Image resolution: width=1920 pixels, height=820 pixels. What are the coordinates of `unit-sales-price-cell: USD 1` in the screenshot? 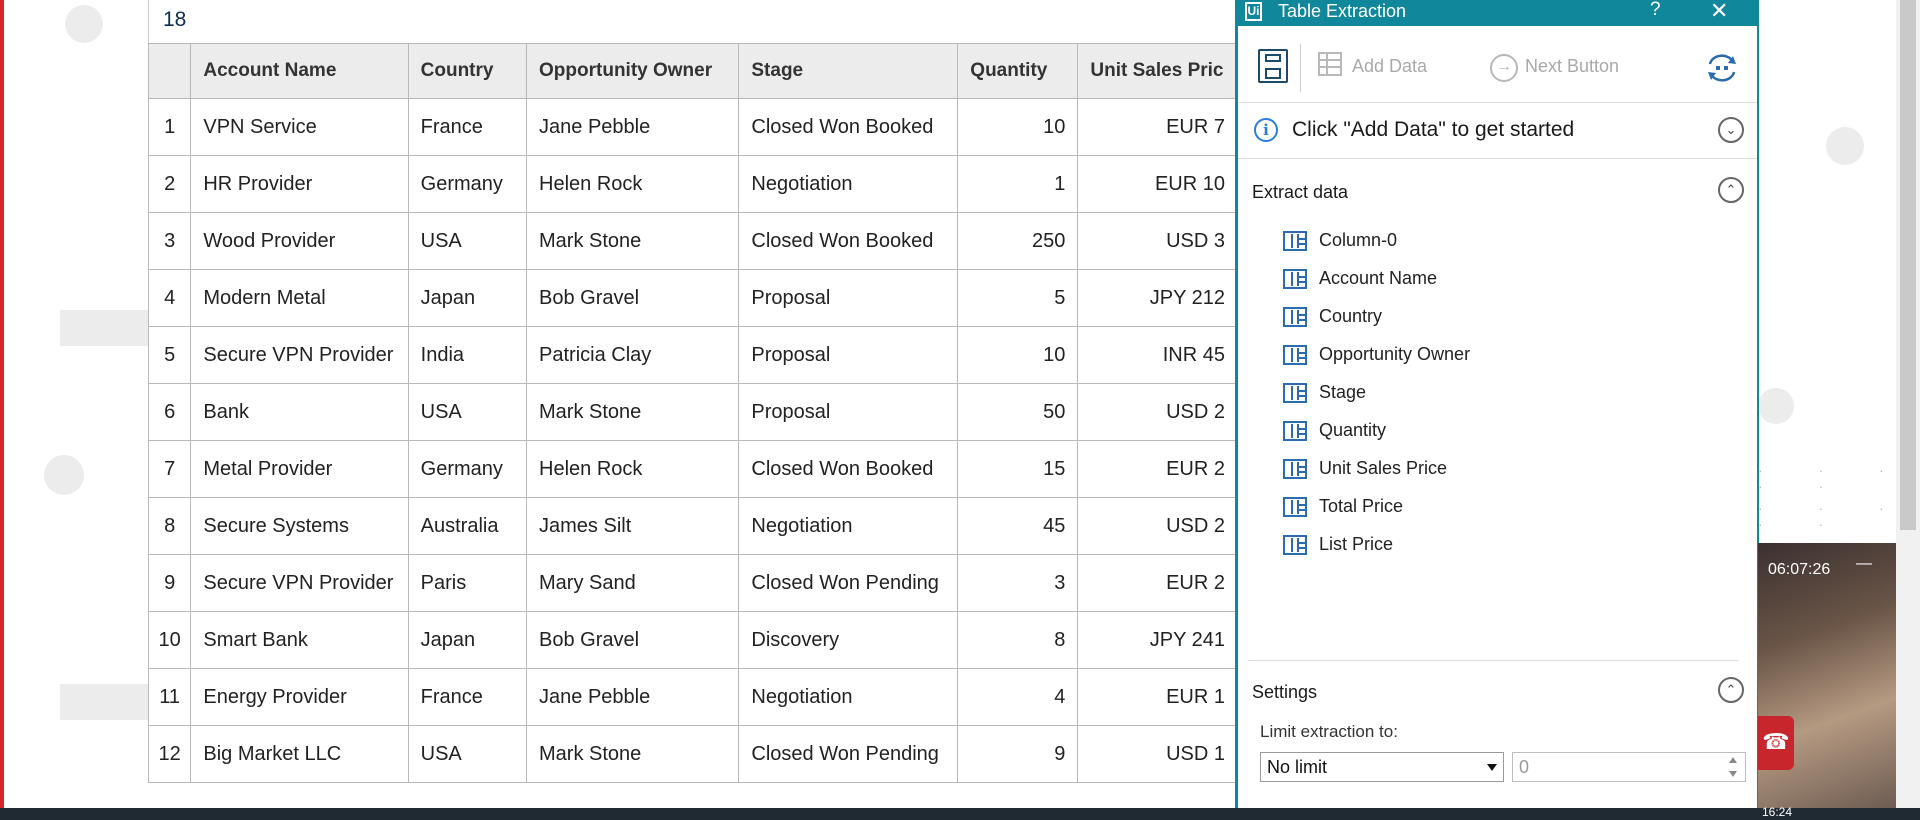 It's located at (1157, 754).